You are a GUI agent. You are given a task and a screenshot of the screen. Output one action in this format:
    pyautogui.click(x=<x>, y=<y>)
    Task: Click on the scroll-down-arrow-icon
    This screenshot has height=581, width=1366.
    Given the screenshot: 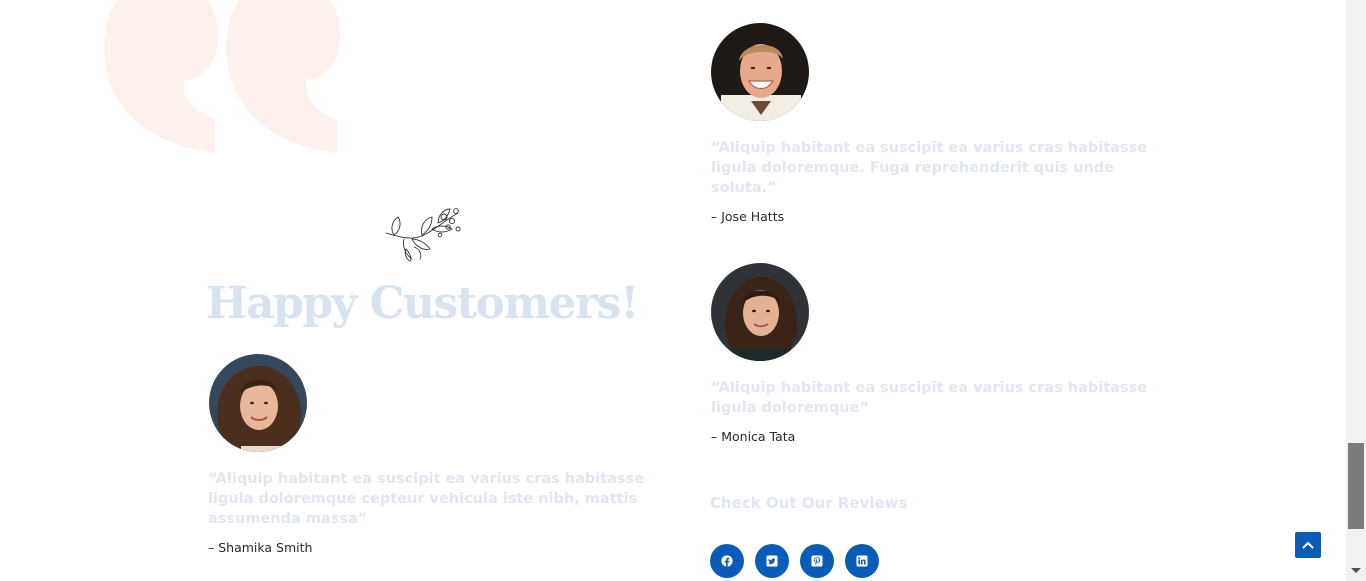 What is the action you would take?
    pyautogui.click(x=1356, y=570)
    